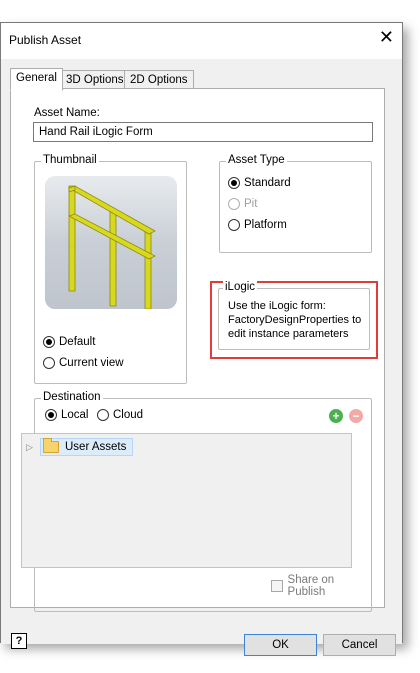 This screenshot has width=420, height=673. What do you see at coordinates (77, 342) in the screenshot?
I see `thumbnail-default-label: Default` at bounding box center [77, 342].